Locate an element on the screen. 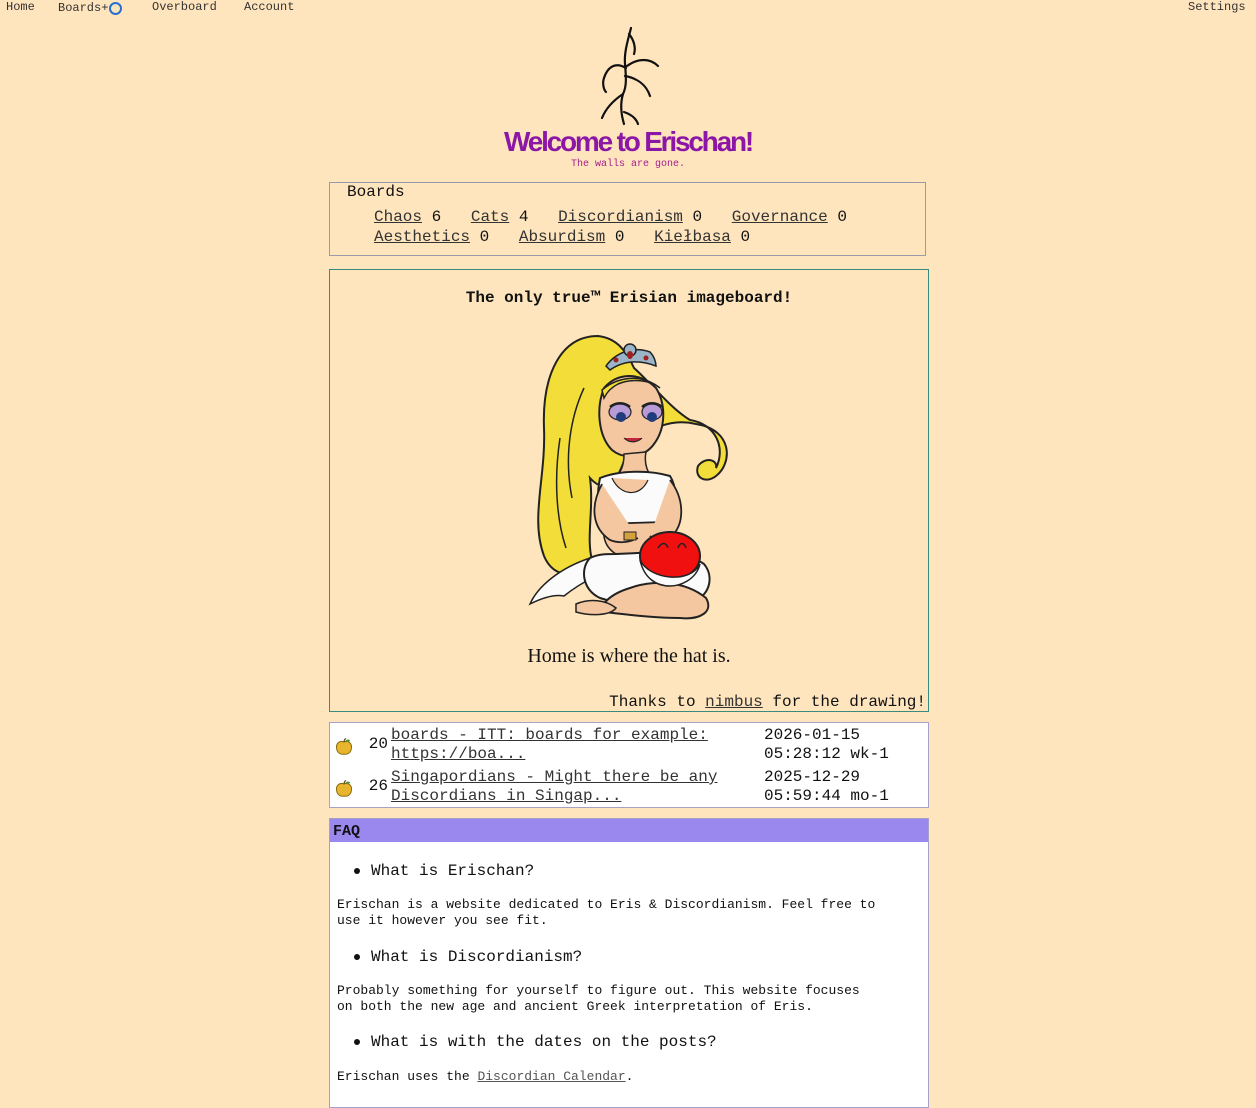 The image size is (1256, 1108). board-entry-cats: Cats 4 is located at coordinates (500, 217).